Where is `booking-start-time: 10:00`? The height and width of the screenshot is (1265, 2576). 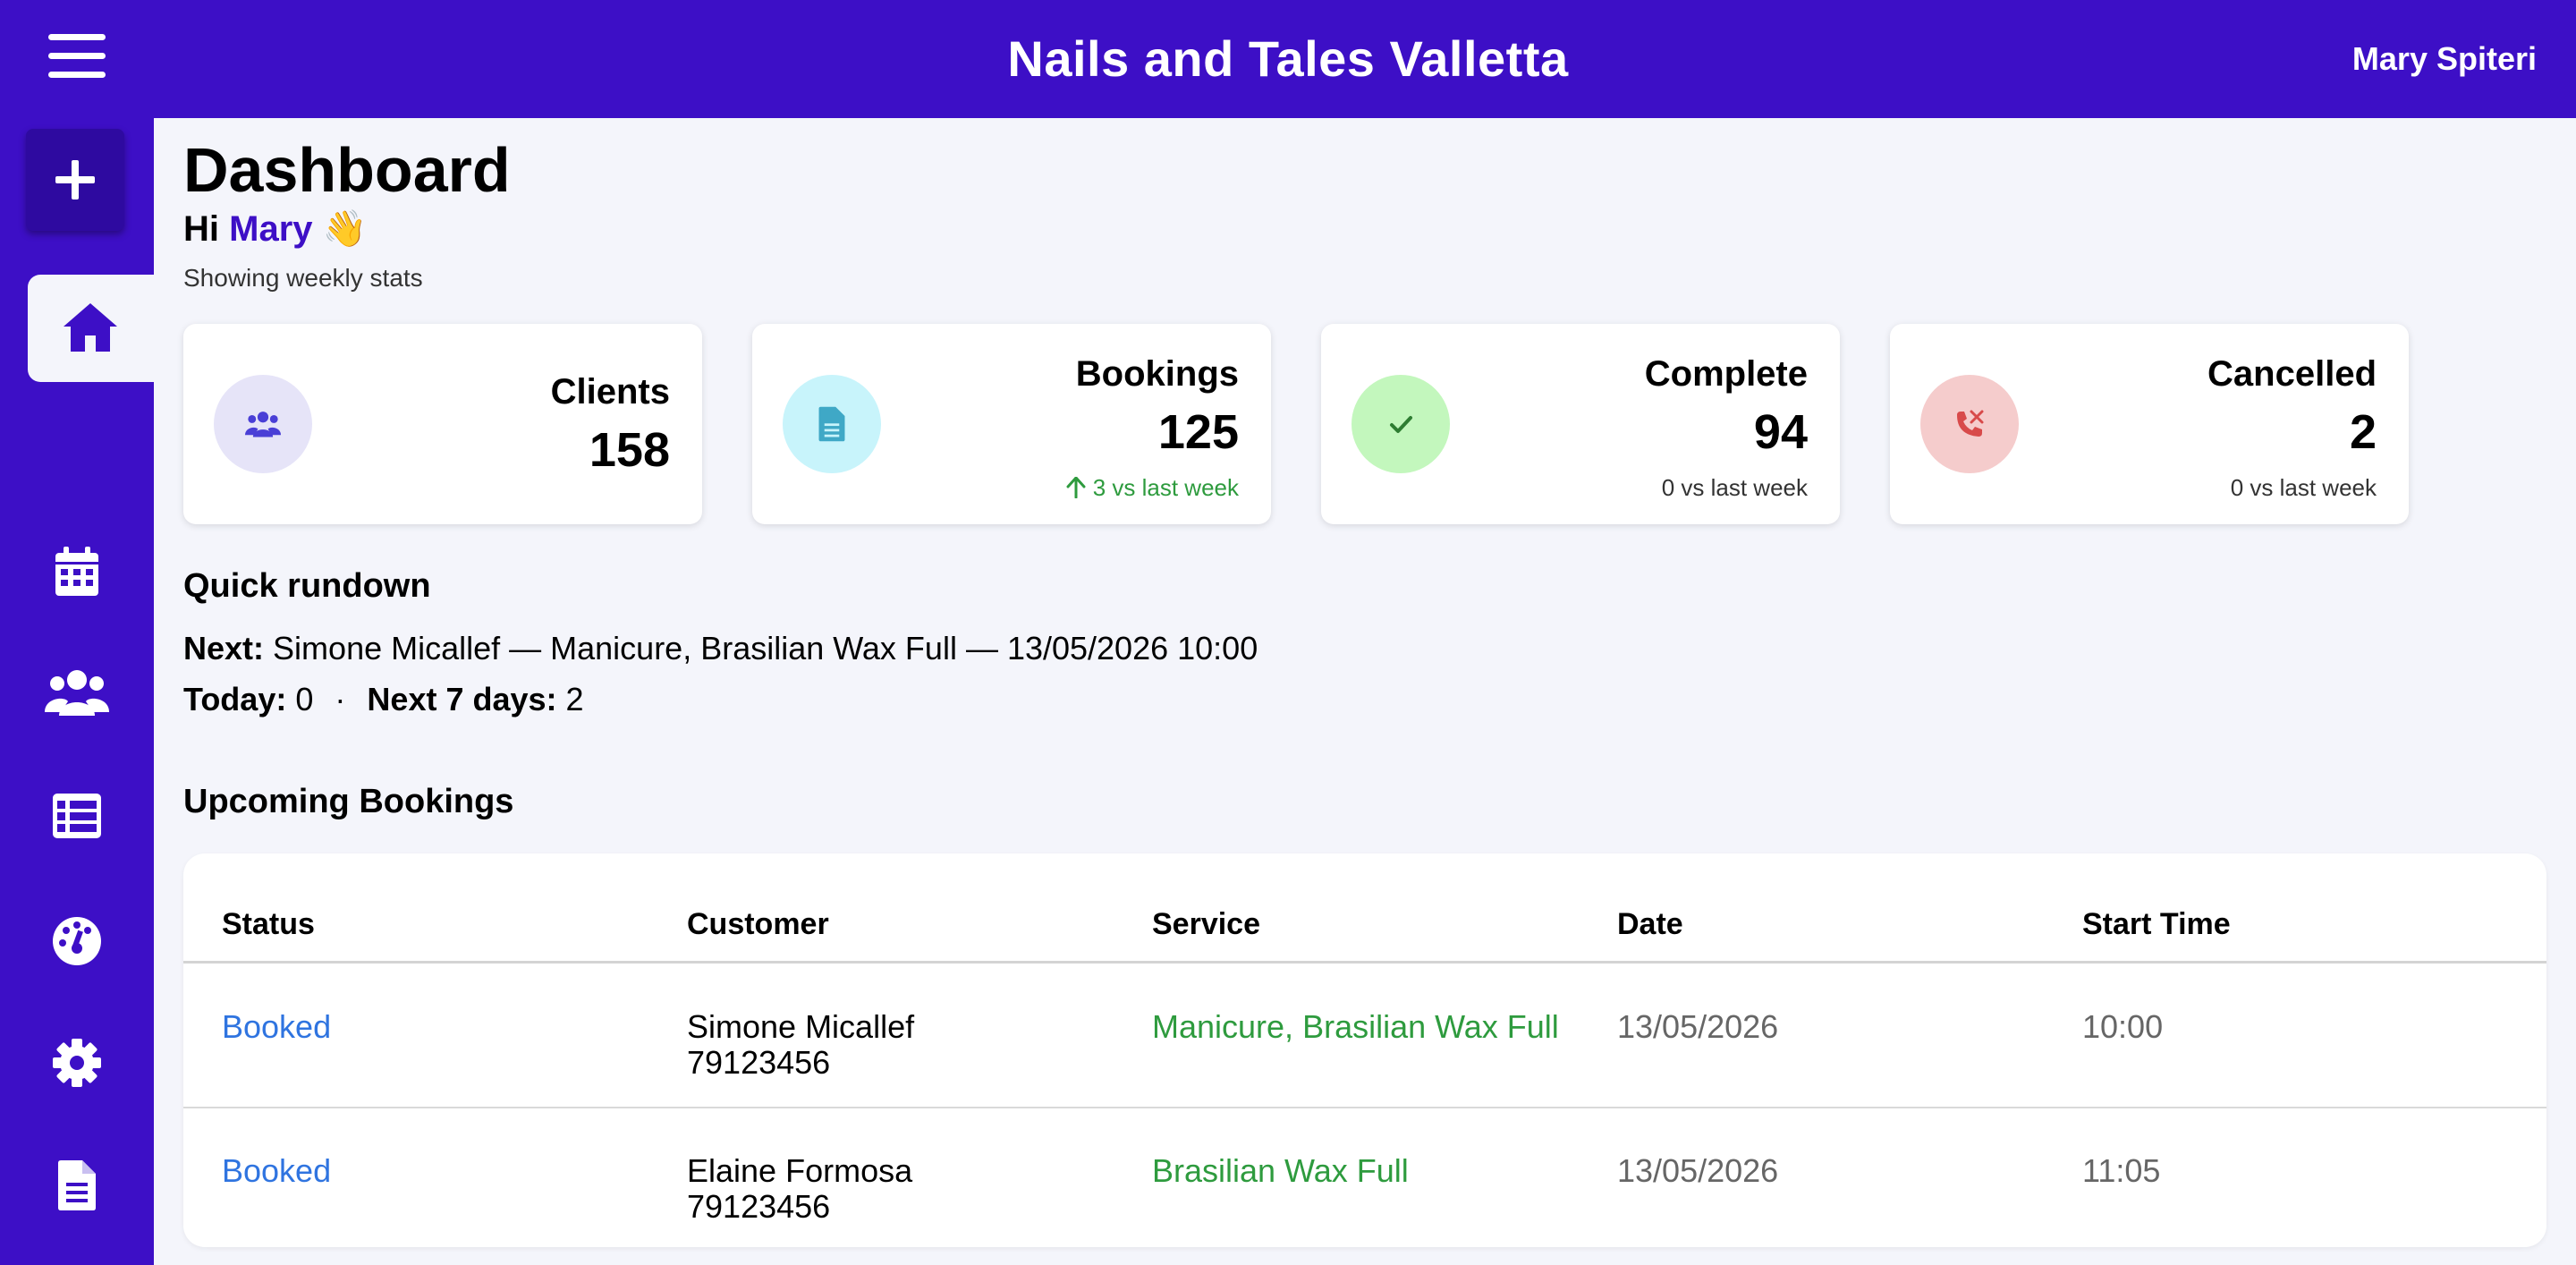 booking-start-time: 10:00 is located at coordinates (2123, 1026).